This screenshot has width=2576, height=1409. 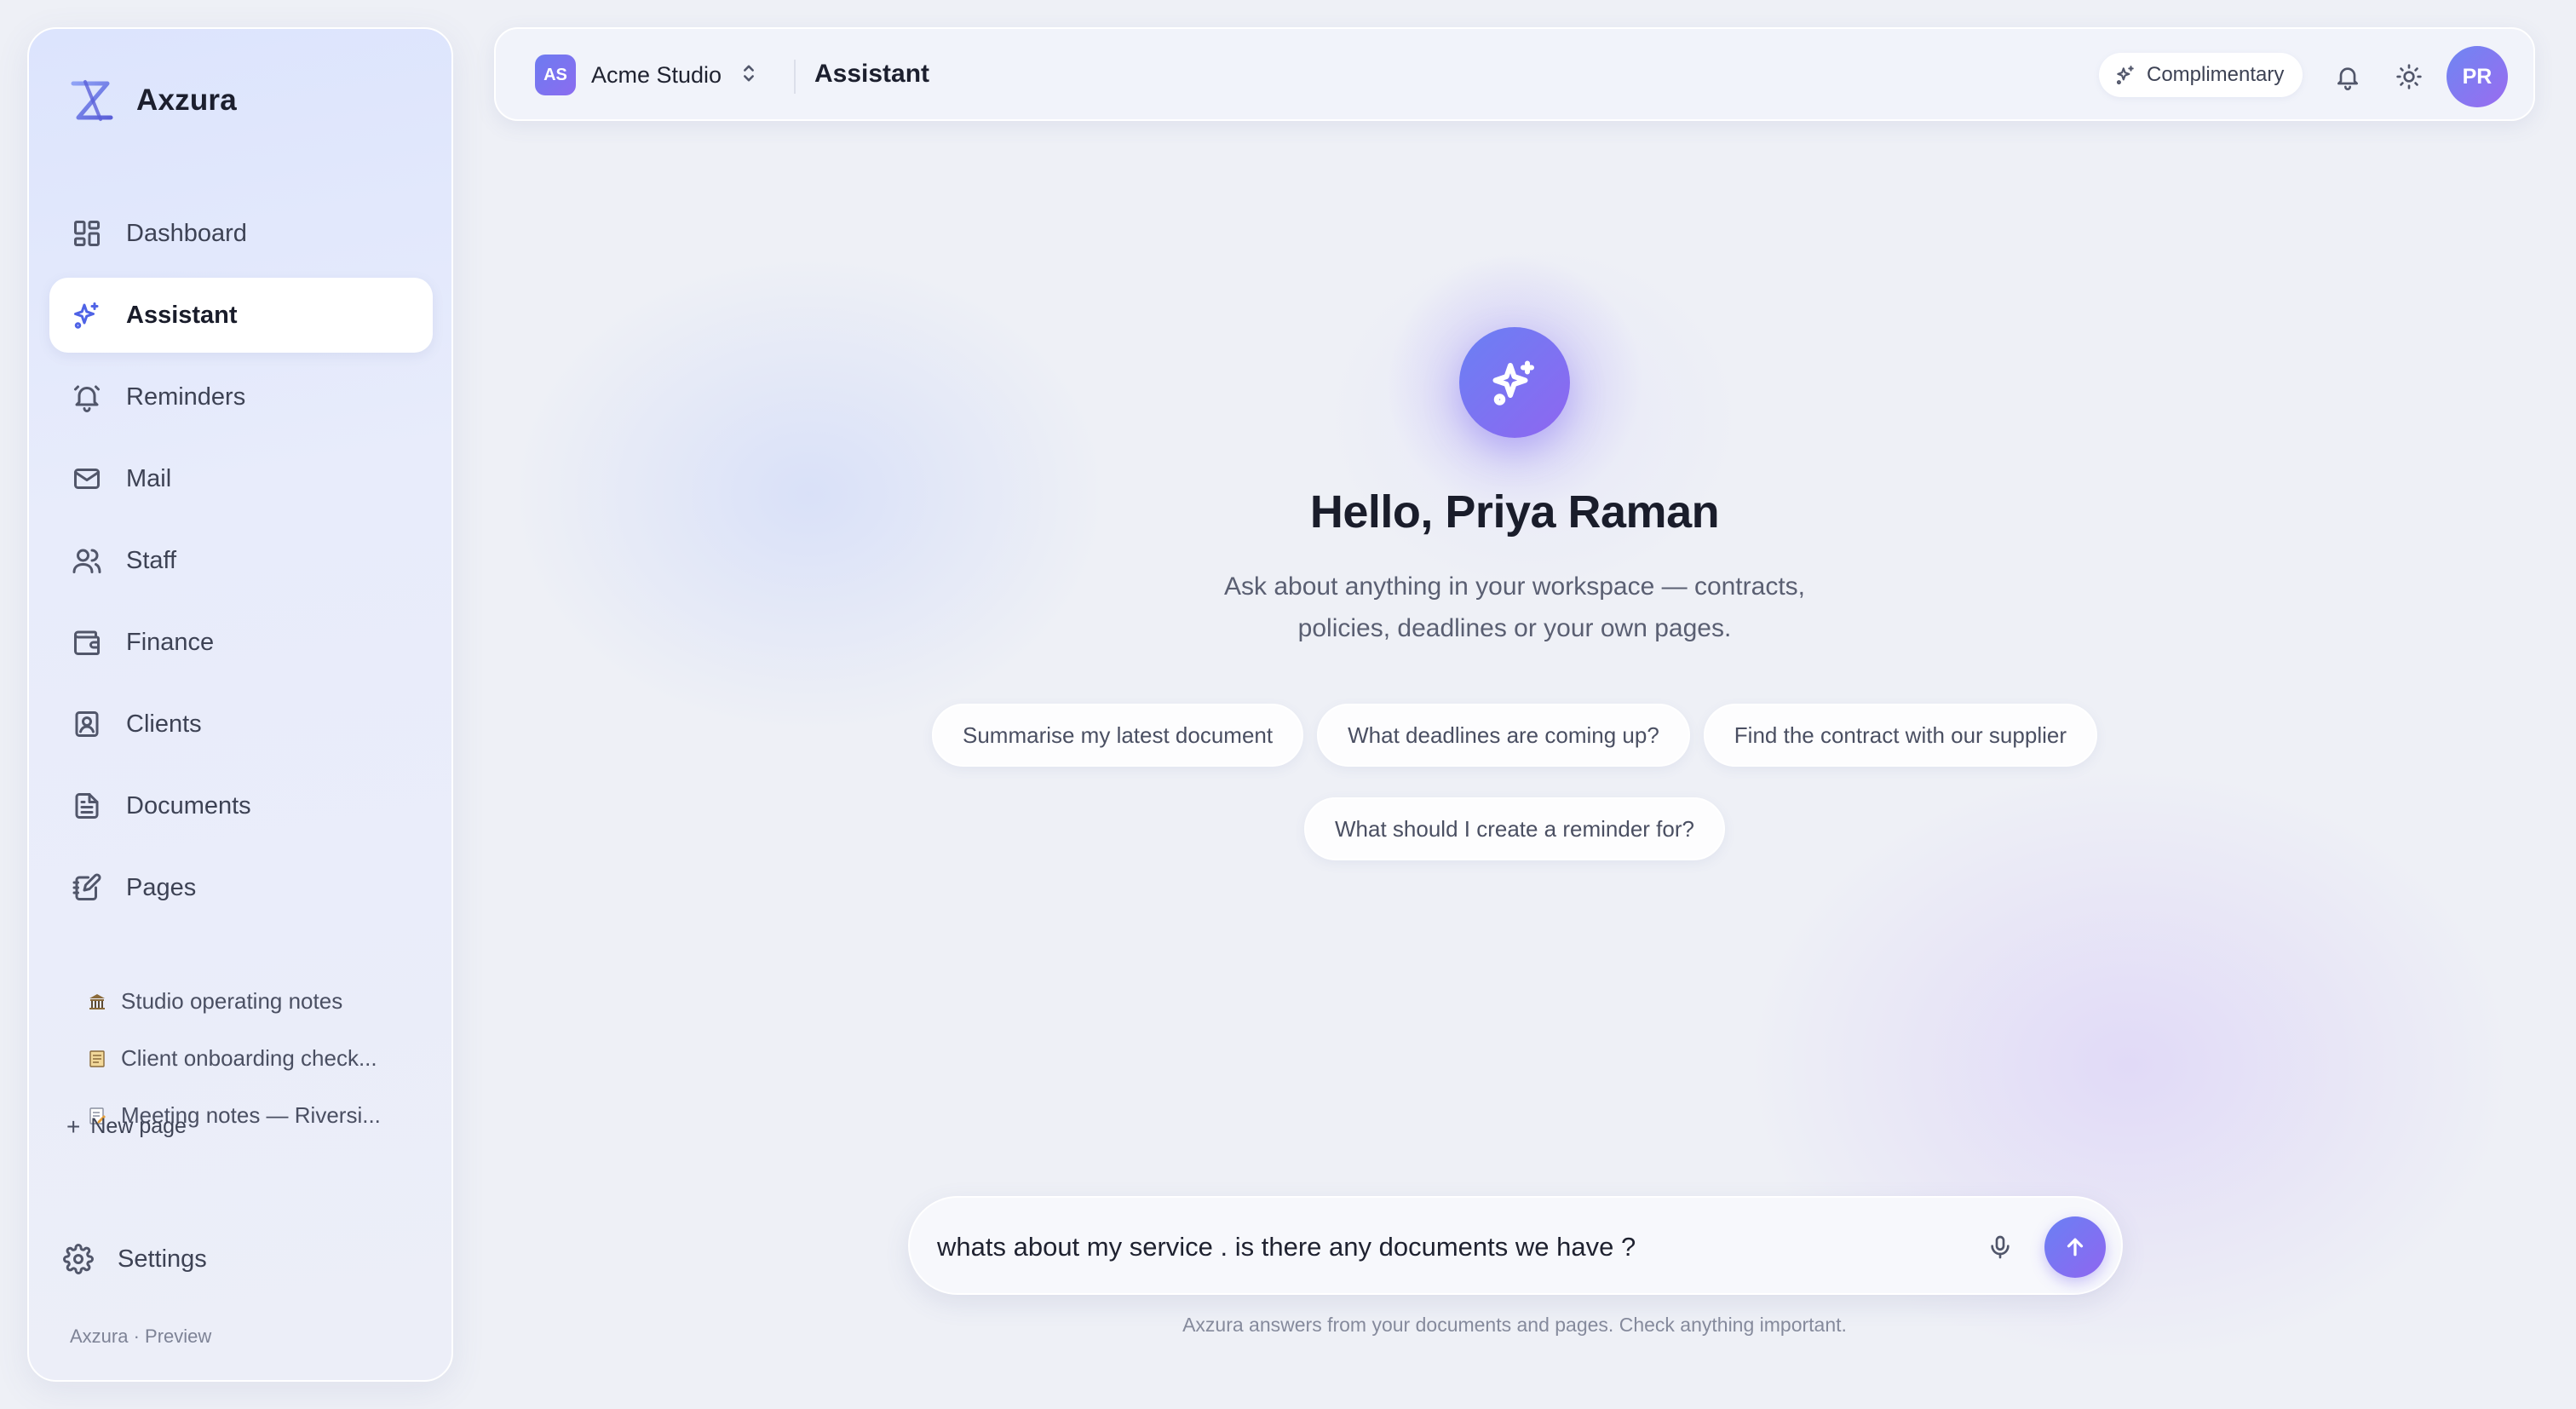 I want to click on arrow-up-icon, so click(x=2075, y=1247).